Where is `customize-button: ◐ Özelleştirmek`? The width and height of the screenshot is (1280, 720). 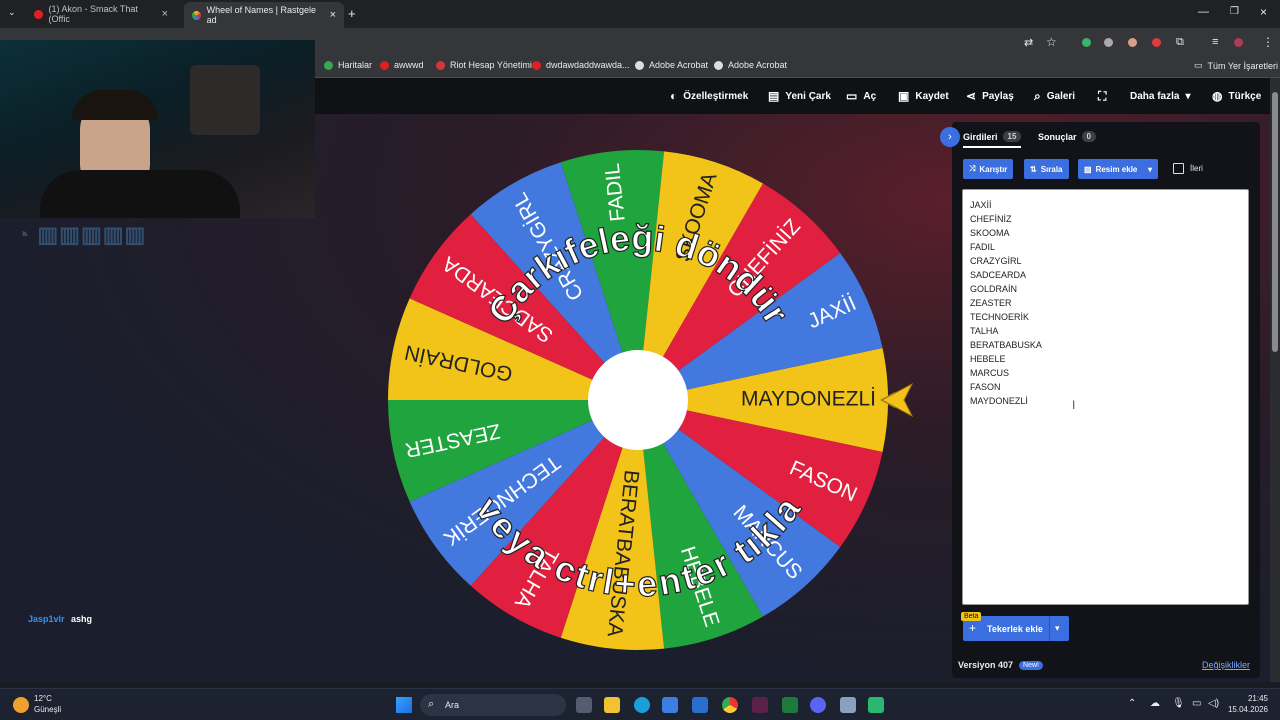 customize-button: ◐ Özelleştirmek is located at coordinates (709, 96).